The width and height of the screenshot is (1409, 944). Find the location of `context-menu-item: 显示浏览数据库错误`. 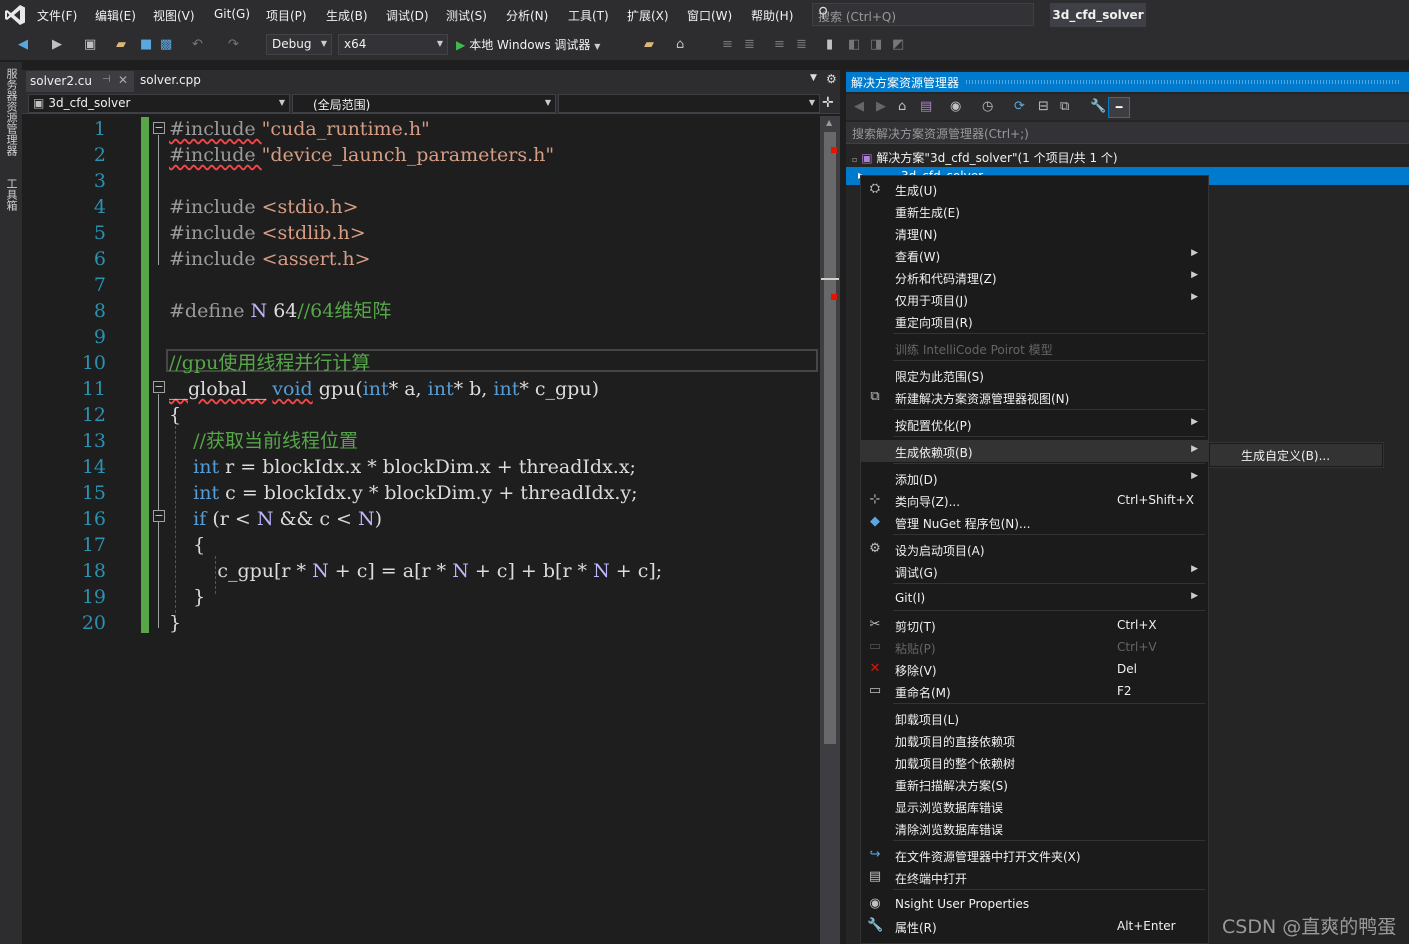

context-menu-item: 显示浏览数据库错误 is located at coordinates (1034, 806).